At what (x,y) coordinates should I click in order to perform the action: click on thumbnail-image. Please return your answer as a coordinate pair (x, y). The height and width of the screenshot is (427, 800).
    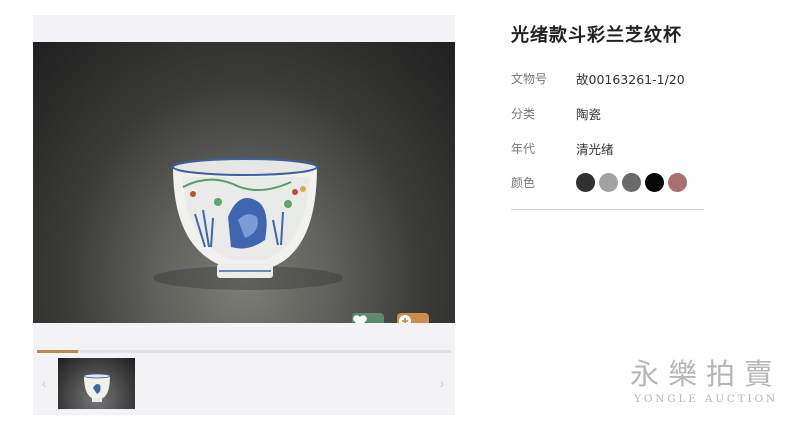
    Looking at the image, I should click on (96, 383).